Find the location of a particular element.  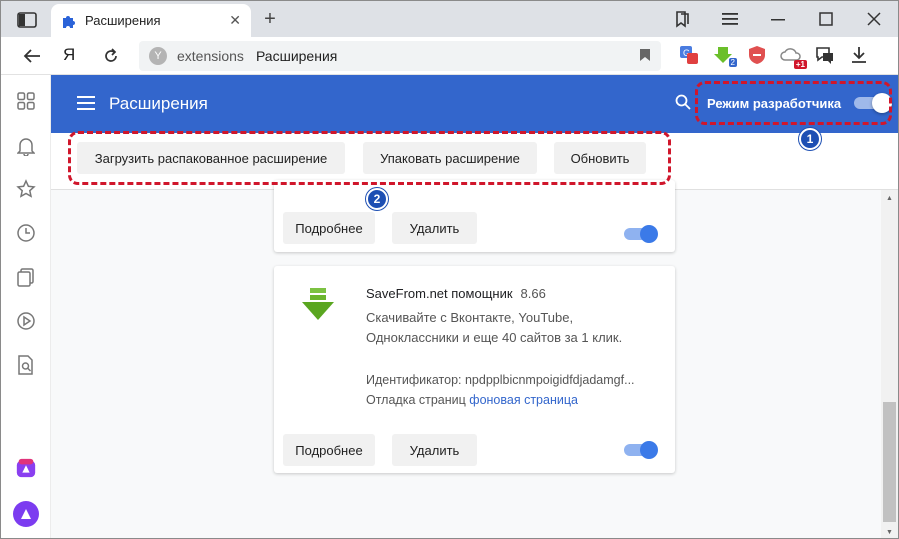

history-clock-icon is located at coordinates (26, 233).